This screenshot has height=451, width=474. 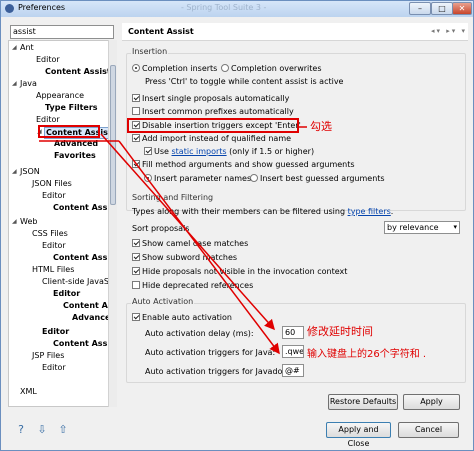 I want to click on apply-and-close-button: Apply and Close, so click(x=358, y=435).